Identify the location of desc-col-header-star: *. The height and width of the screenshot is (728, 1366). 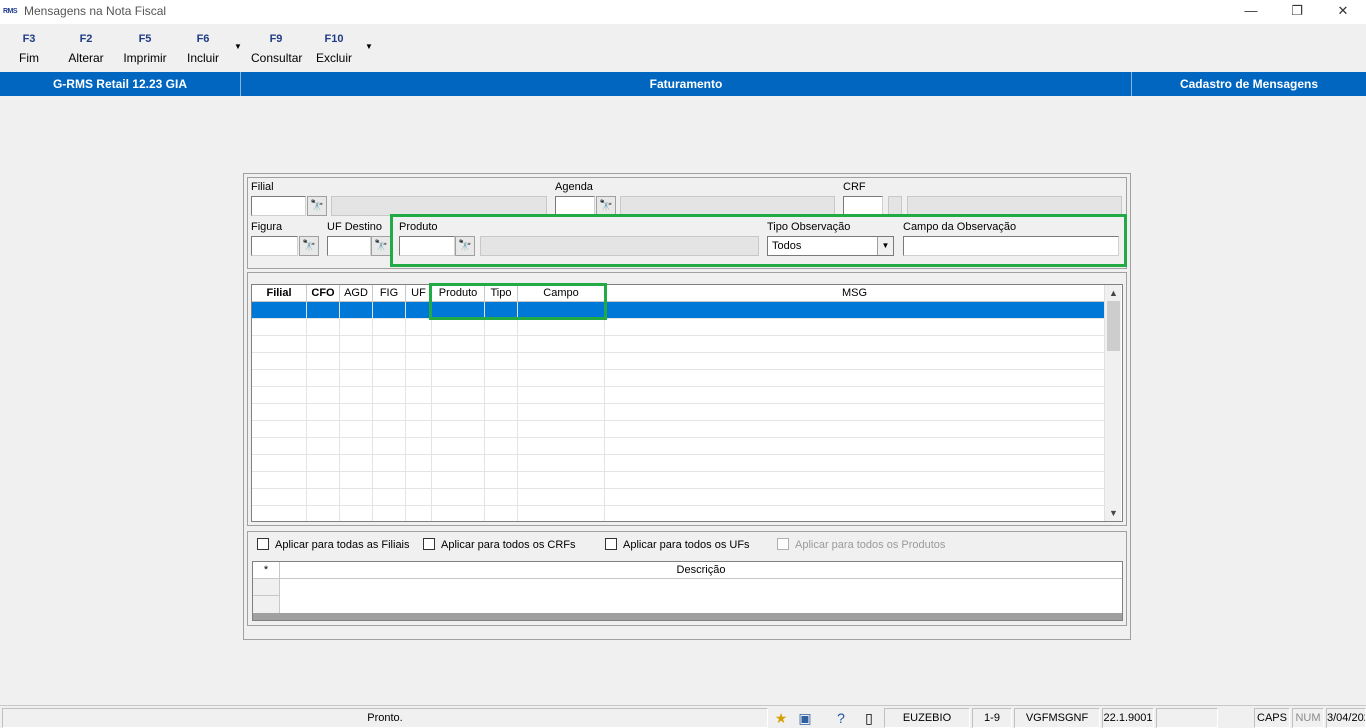
(266, 570).